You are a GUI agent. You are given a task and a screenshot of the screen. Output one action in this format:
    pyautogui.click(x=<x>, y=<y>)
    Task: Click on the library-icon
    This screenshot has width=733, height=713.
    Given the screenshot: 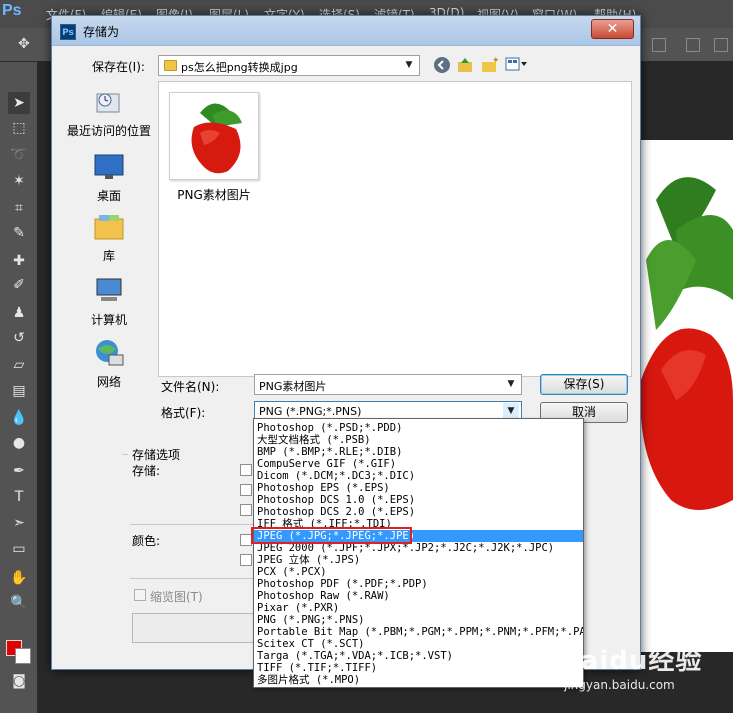 What is the action you would take?
    pyautogui.click(x=109, y=227)
    